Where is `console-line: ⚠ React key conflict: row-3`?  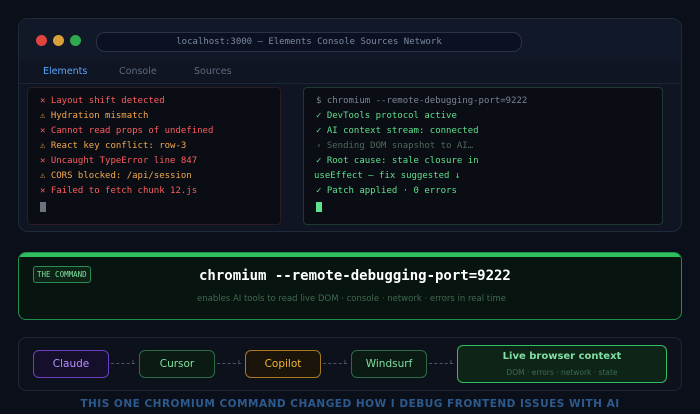 console-line: ⚠ React key conflict: row-3 is located at coordinates (113, 146).